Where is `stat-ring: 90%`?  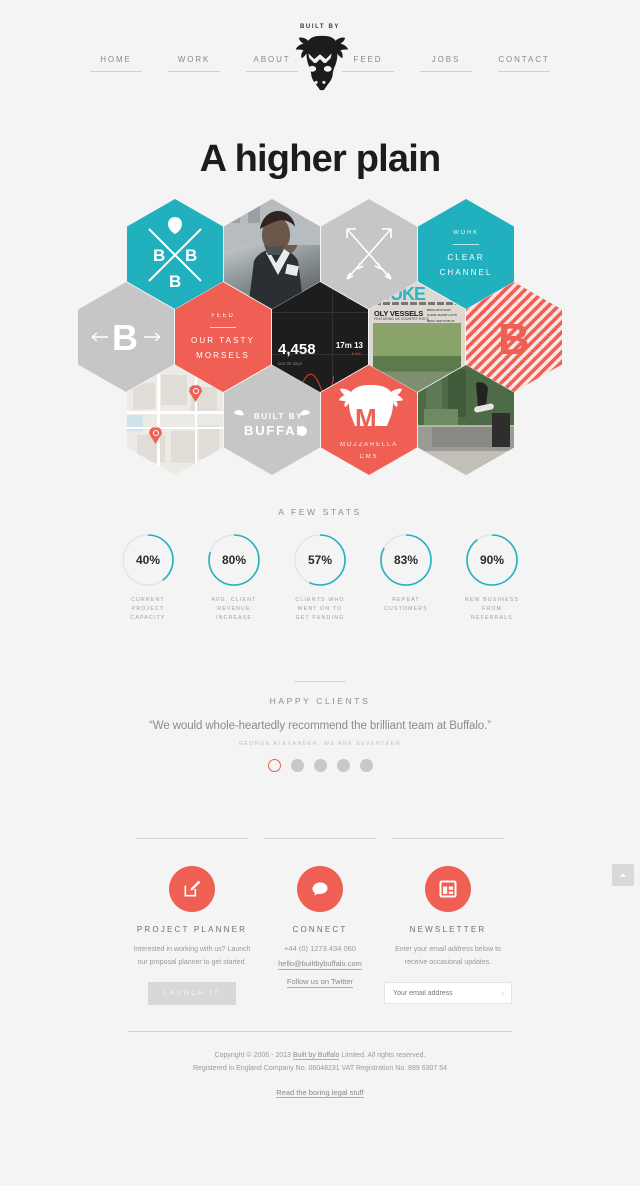
stat-ring: 90% is located at coordinates (492, 560).